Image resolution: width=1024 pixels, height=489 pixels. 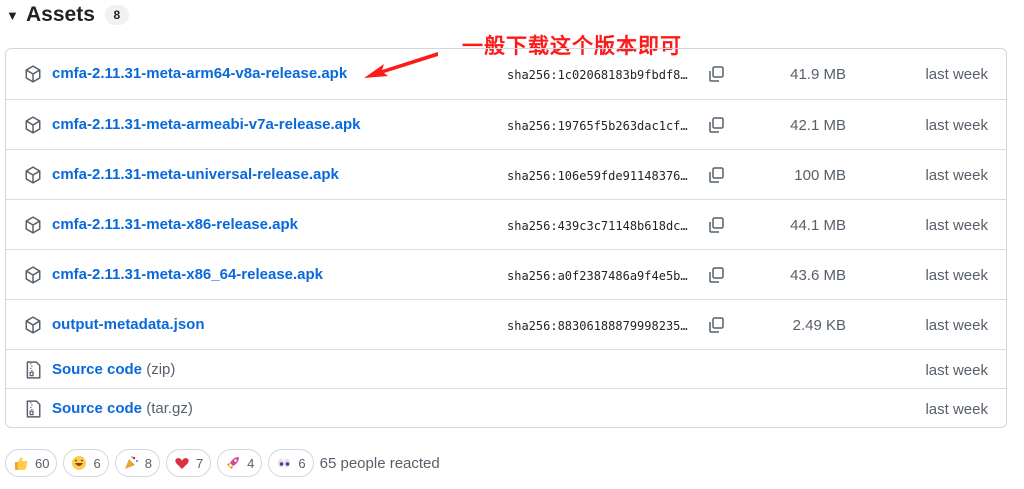 I want to click on reactions-summary: 65 people reacted, so click(x=379, y=463).